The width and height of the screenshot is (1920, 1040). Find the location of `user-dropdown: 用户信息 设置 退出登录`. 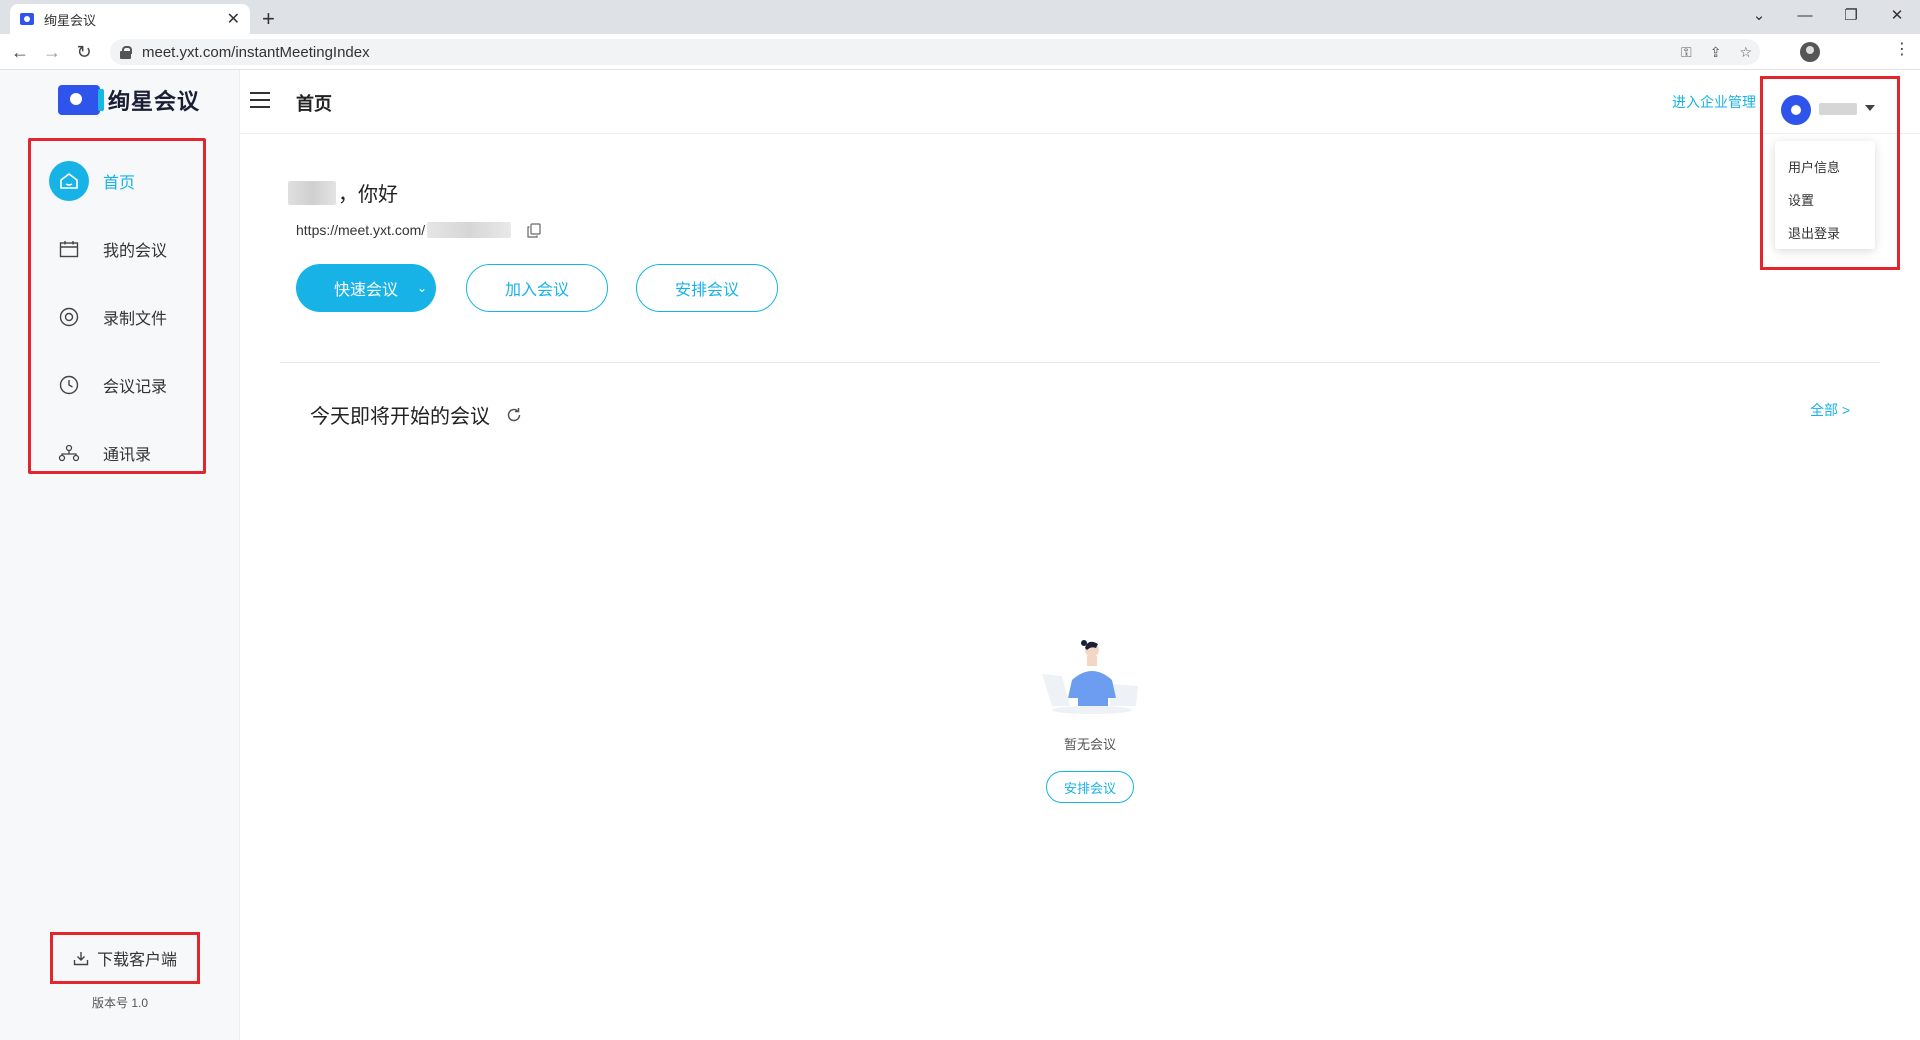

user-dropdown: 用户信息 设置 退出登录 is located at coordinates (1825, 195).